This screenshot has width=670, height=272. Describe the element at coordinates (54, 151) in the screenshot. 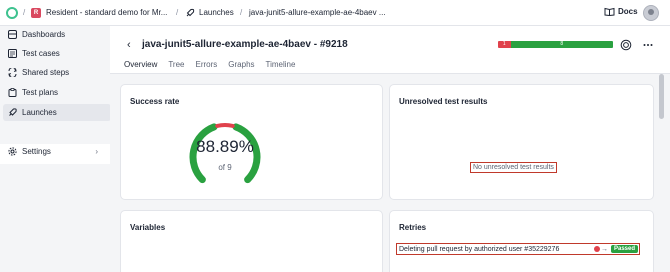

I see `sidebar-item-settings: Settings ›` at that location.